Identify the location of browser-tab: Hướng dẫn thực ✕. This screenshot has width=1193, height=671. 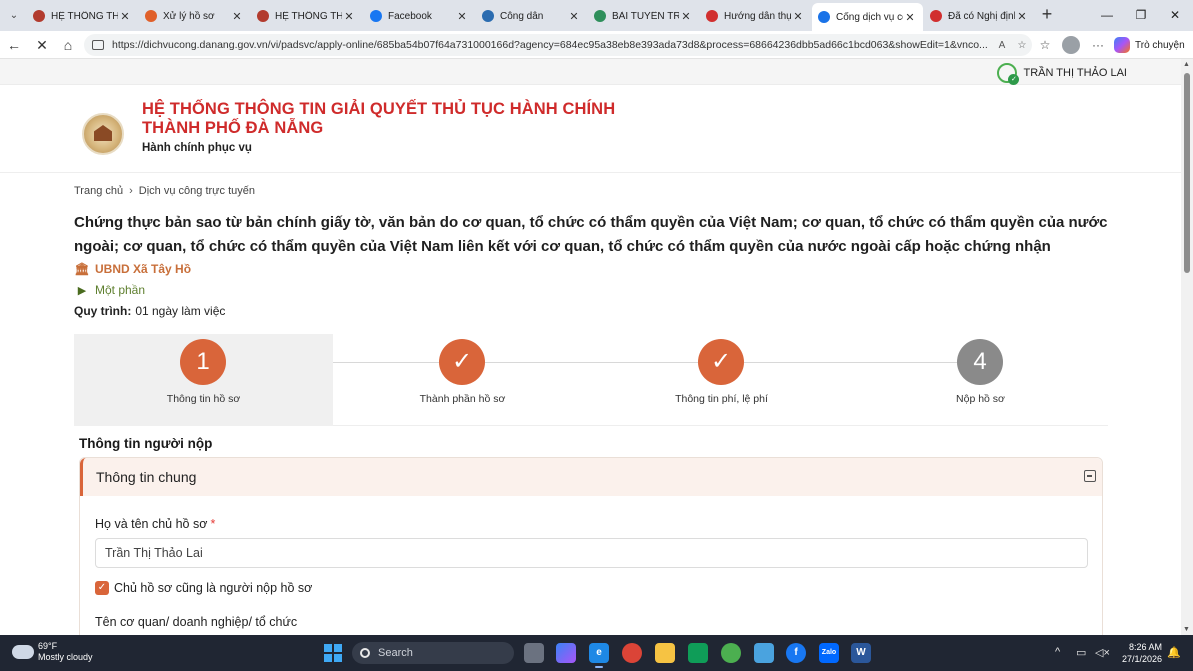
(755, 16).